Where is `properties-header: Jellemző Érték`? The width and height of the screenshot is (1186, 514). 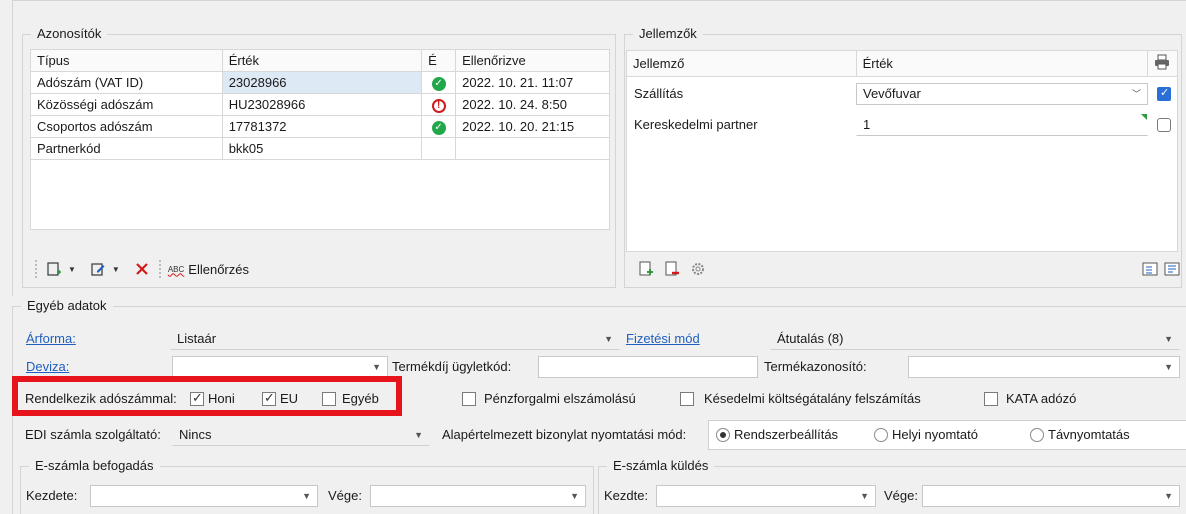
properties-header: Jellemző Érték is located at coordinates (902, 63).